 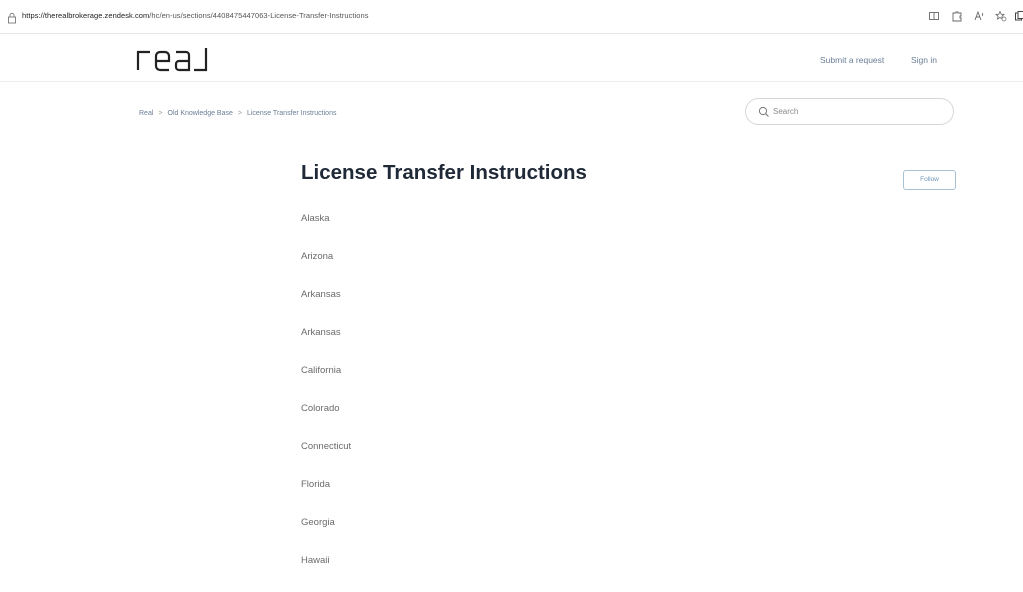 What do you see at coordinates (321, 370) in the screenshot?
I see `article-link-california: California` at bounding box center [321, 370].